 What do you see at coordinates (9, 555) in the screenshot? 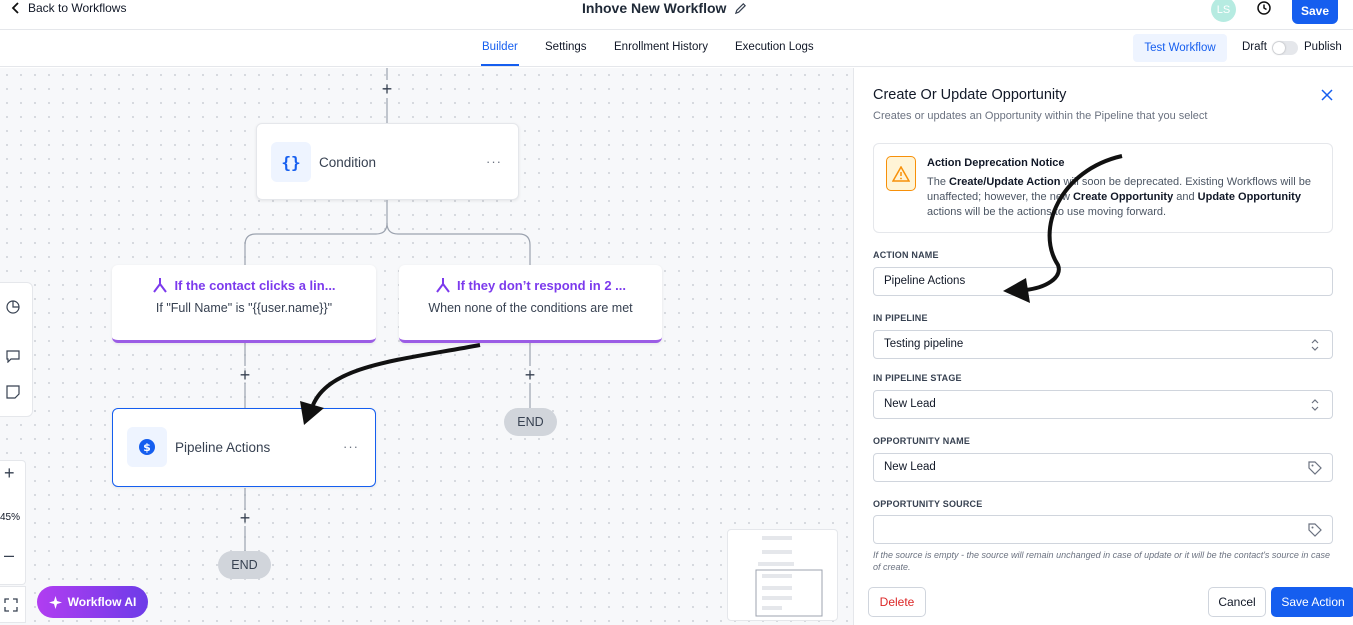
I see `zoom-out-button: –` at bounding box center [9, 555].